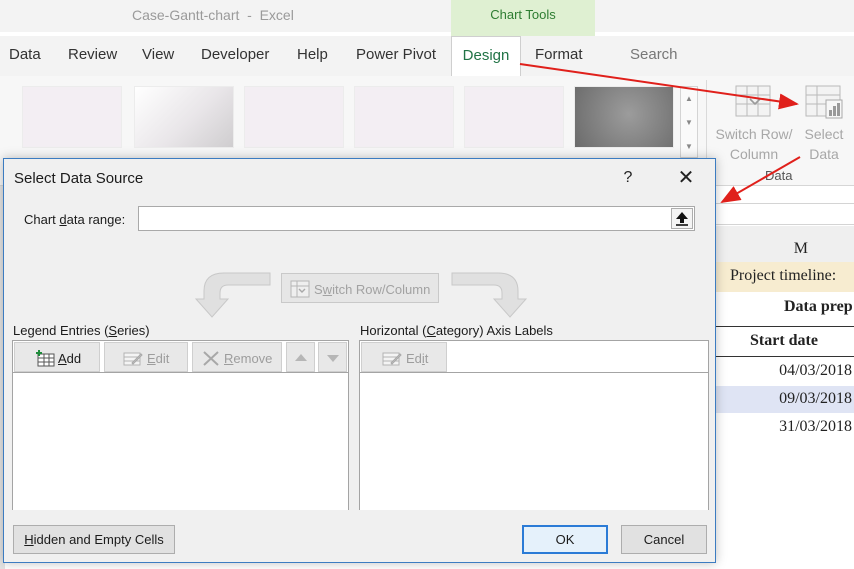 The image size is (854, 569). I want to click on down-triangle-icon, so click(333, 358).